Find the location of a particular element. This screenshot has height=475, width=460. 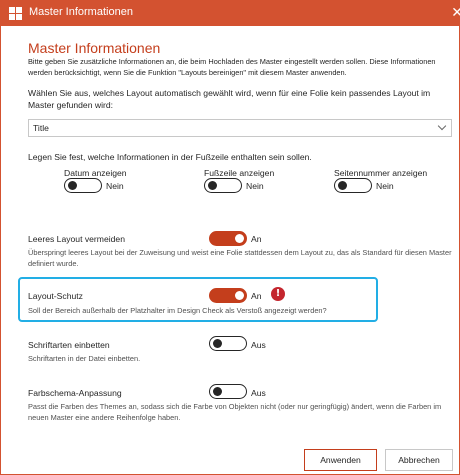

cancel-button: Abbrechen is located at coordinates (419, 460).